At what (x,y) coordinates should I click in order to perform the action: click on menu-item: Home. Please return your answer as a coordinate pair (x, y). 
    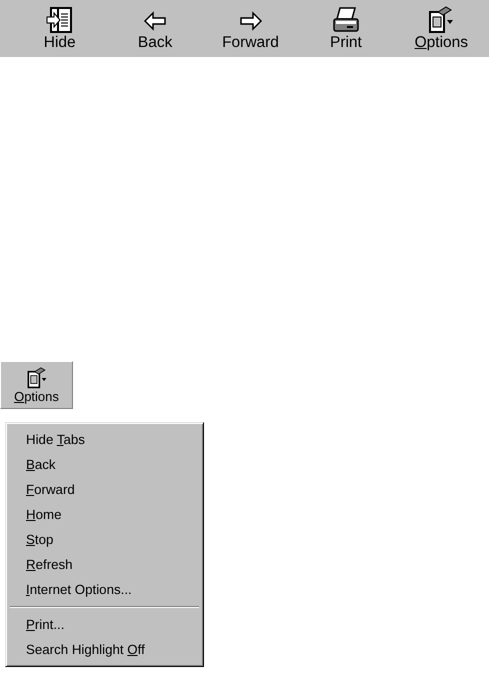
    Looking at the image, I should click on (104, 514).